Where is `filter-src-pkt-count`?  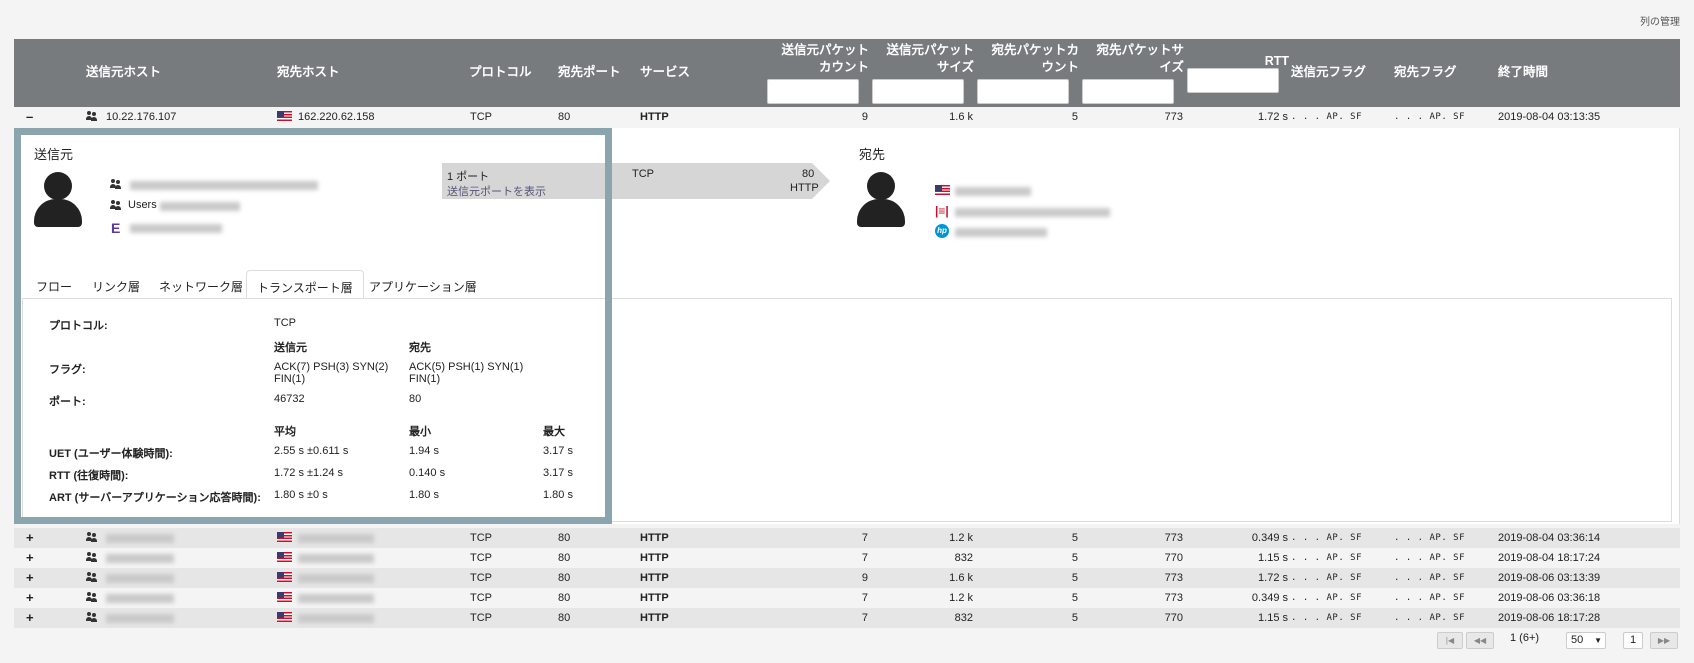
filter-src-pkt-count is located at coordinates (813, 91).